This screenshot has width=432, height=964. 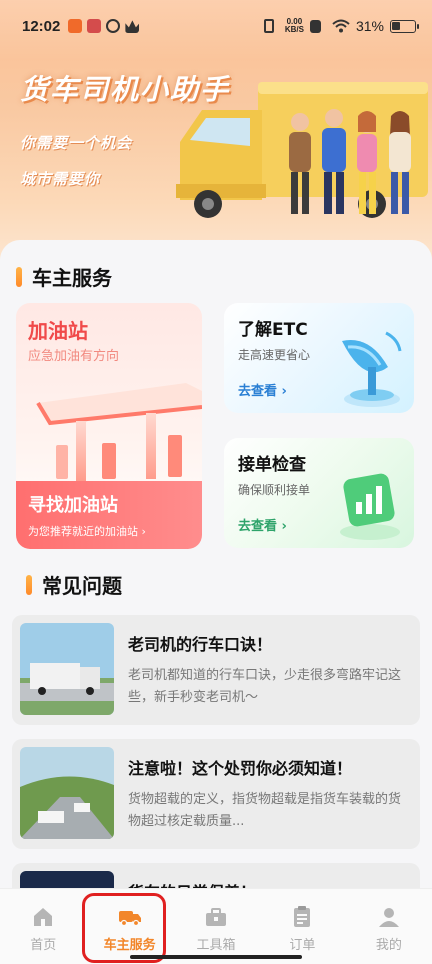 I want to click on growth-chart-icon, so click(x=370, y=506).